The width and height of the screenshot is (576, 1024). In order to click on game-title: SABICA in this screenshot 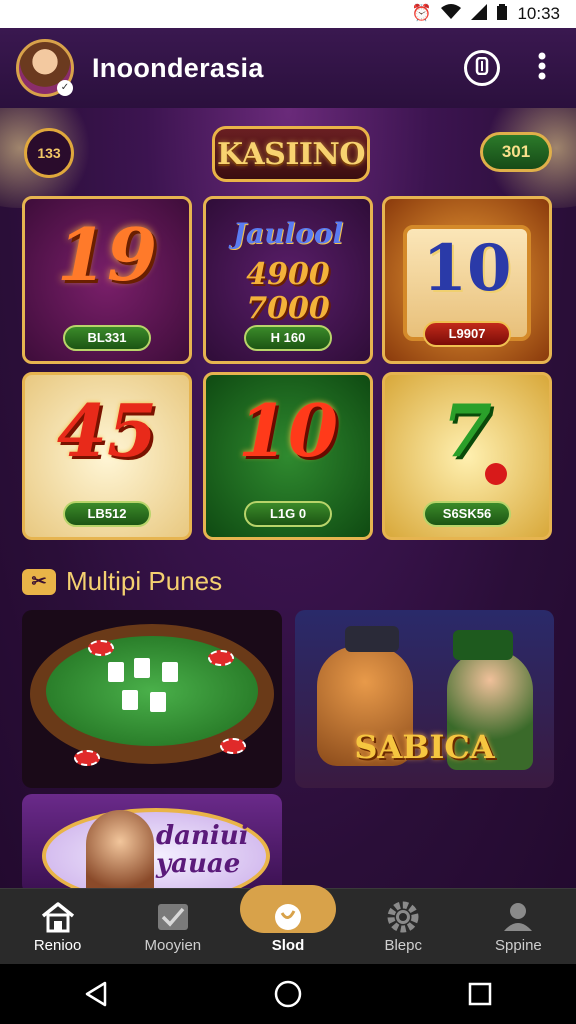, I will do `click(424, 747)`.